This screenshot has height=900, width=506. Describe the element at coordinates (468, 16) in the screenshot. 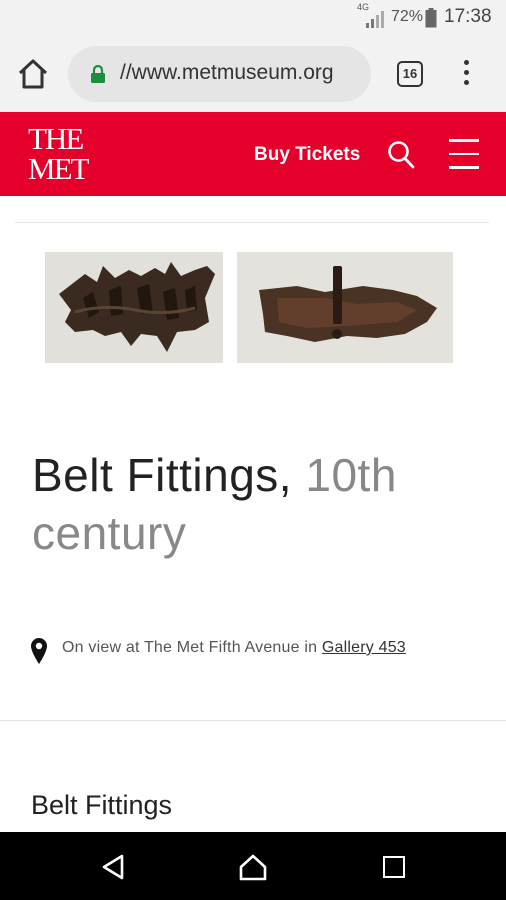

I see `clock: 17:38` at that location.